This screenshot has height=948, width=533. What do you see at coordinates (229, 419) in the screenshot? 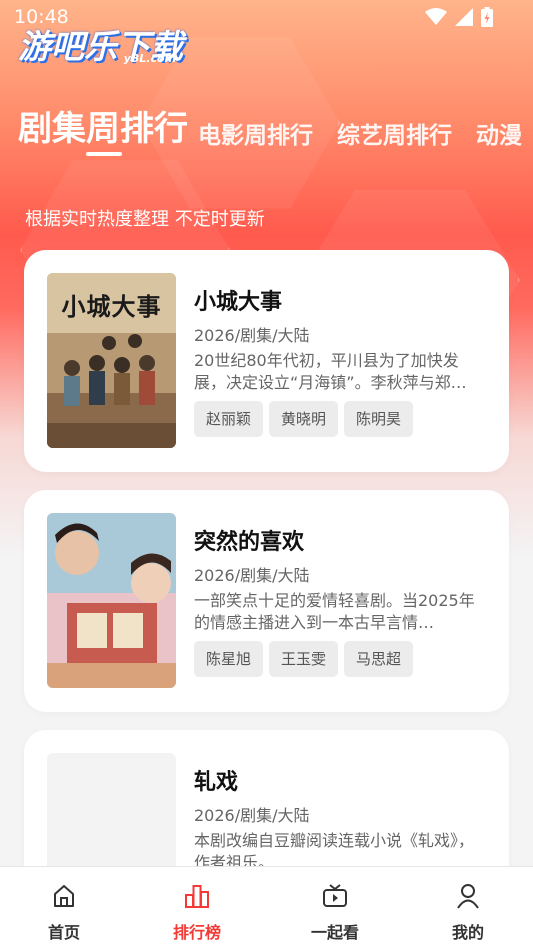
I see `cast-tag: 赵丽颖` at bounding box center [229, 419].